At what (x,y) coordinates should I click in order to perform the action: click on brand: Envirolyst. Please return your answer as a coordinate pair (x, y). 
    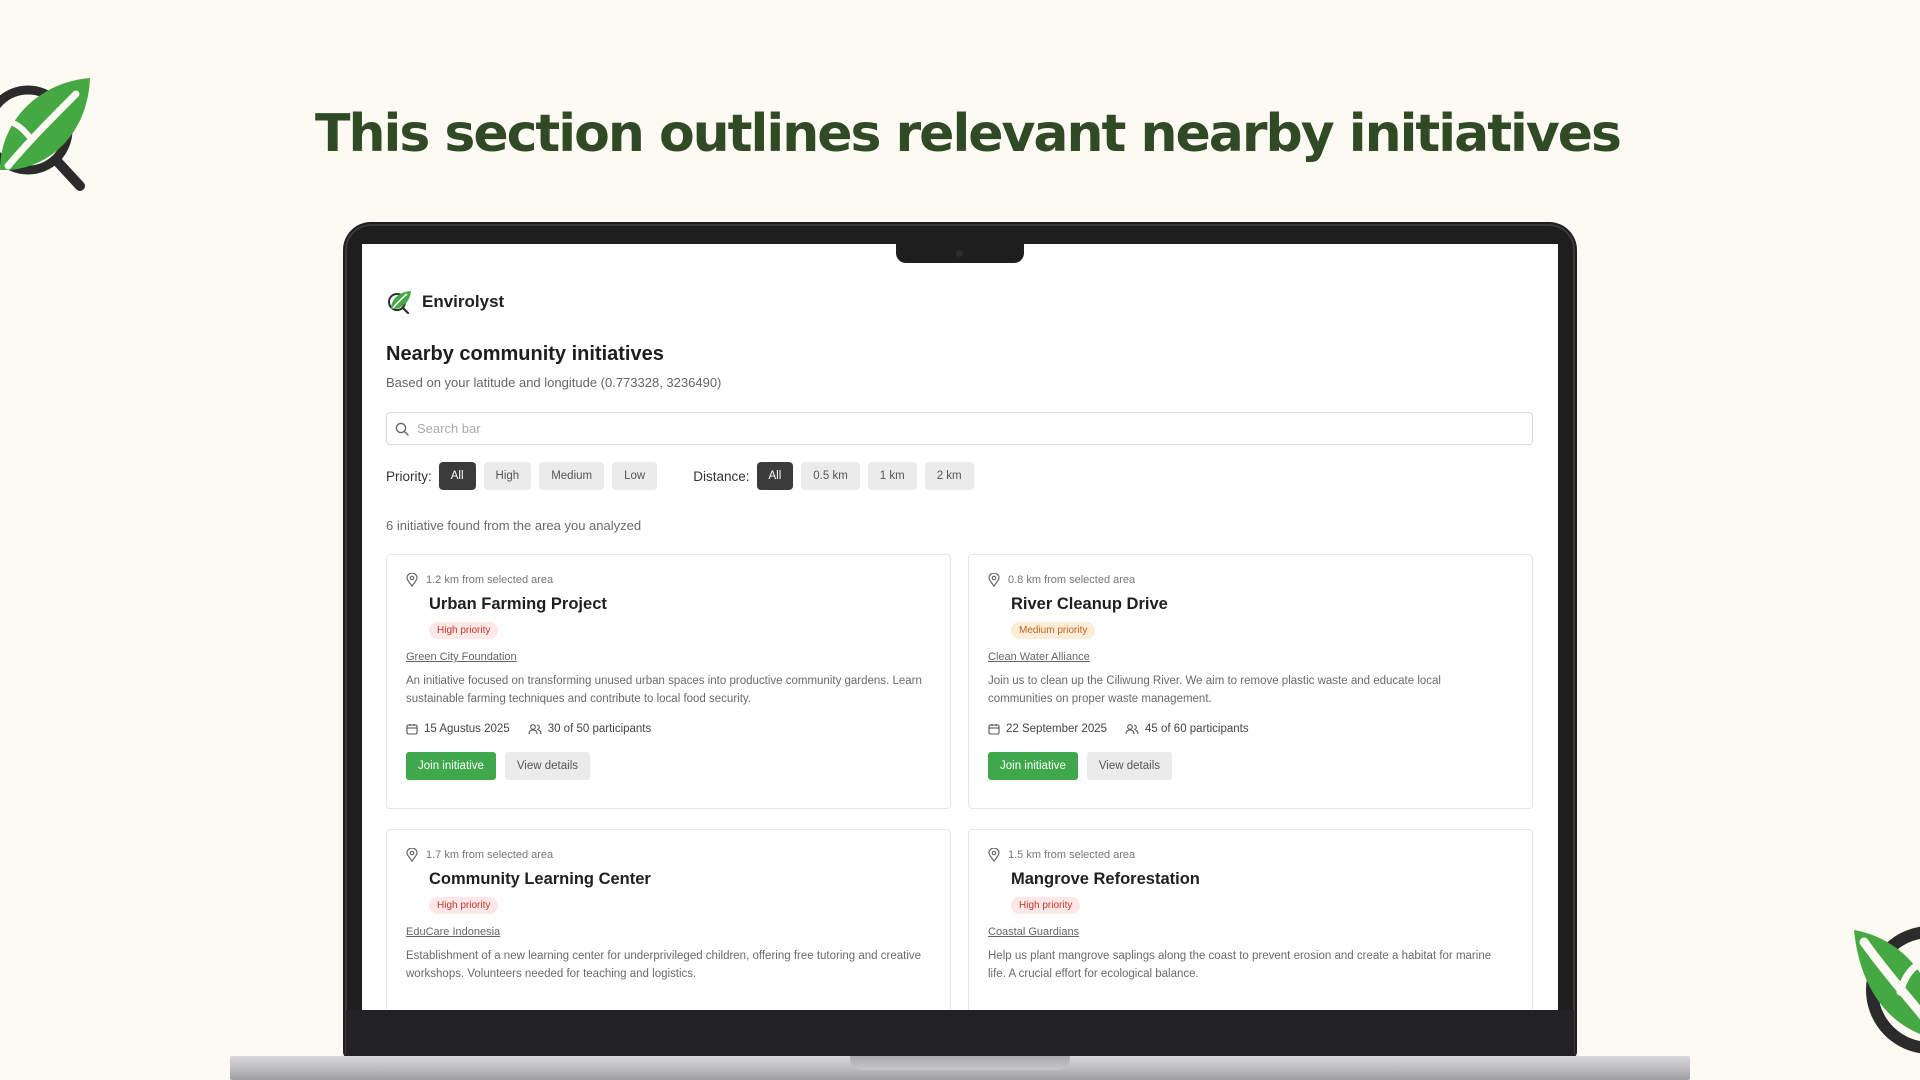
    Looking at the image, I should click on (445, 302).